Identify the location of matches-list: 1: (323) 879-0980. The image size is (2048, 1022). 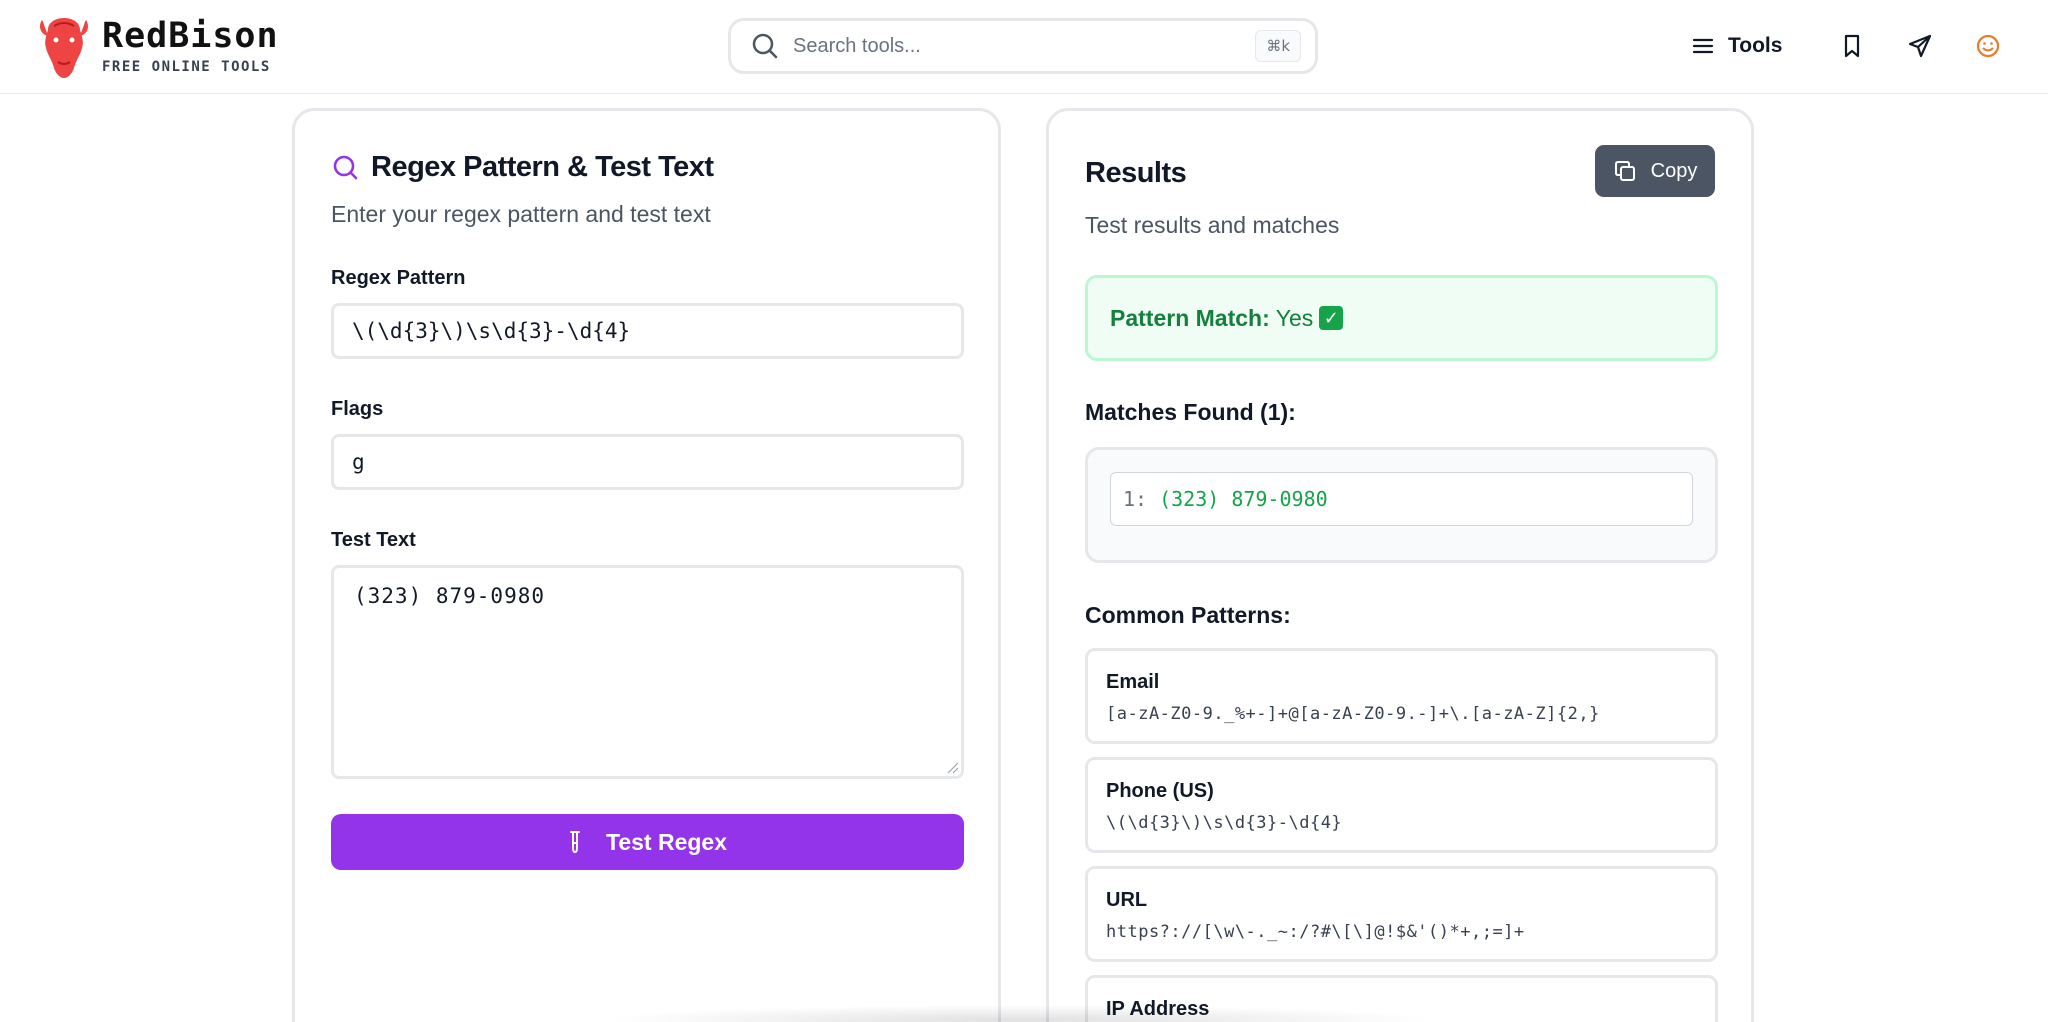
(1401, 505).